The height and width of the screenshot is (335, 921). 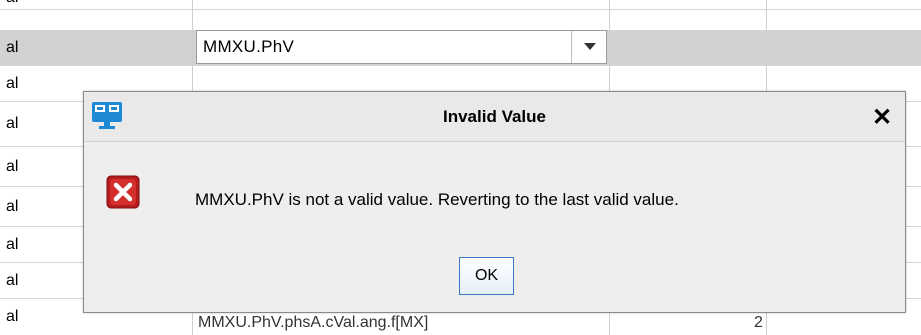 I want to click on value-combo-box: MMXU.PhV, so click(x=401, y=47).